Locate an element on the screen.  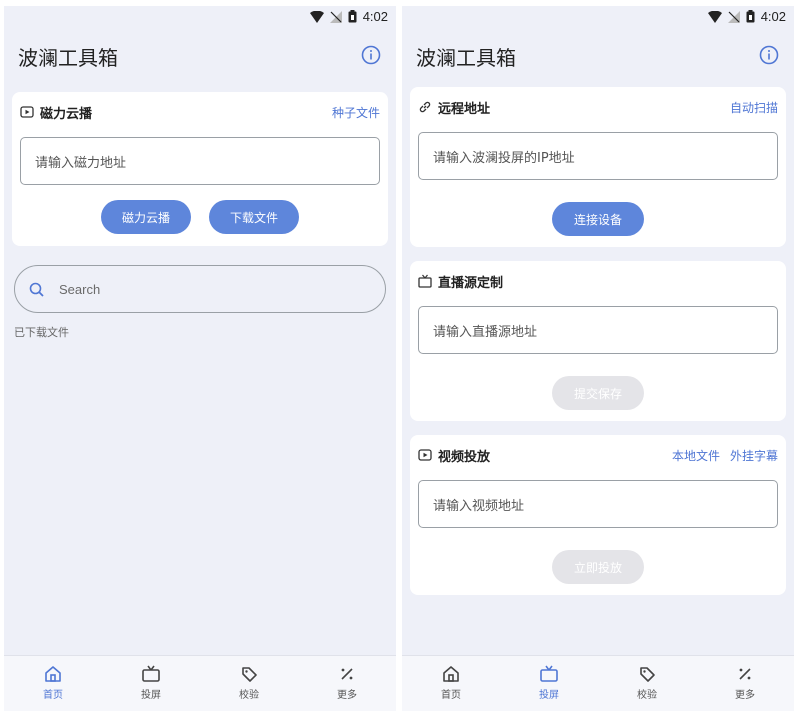
video-url-input: 请输入视频地址 is located at coordinates (598, 504).